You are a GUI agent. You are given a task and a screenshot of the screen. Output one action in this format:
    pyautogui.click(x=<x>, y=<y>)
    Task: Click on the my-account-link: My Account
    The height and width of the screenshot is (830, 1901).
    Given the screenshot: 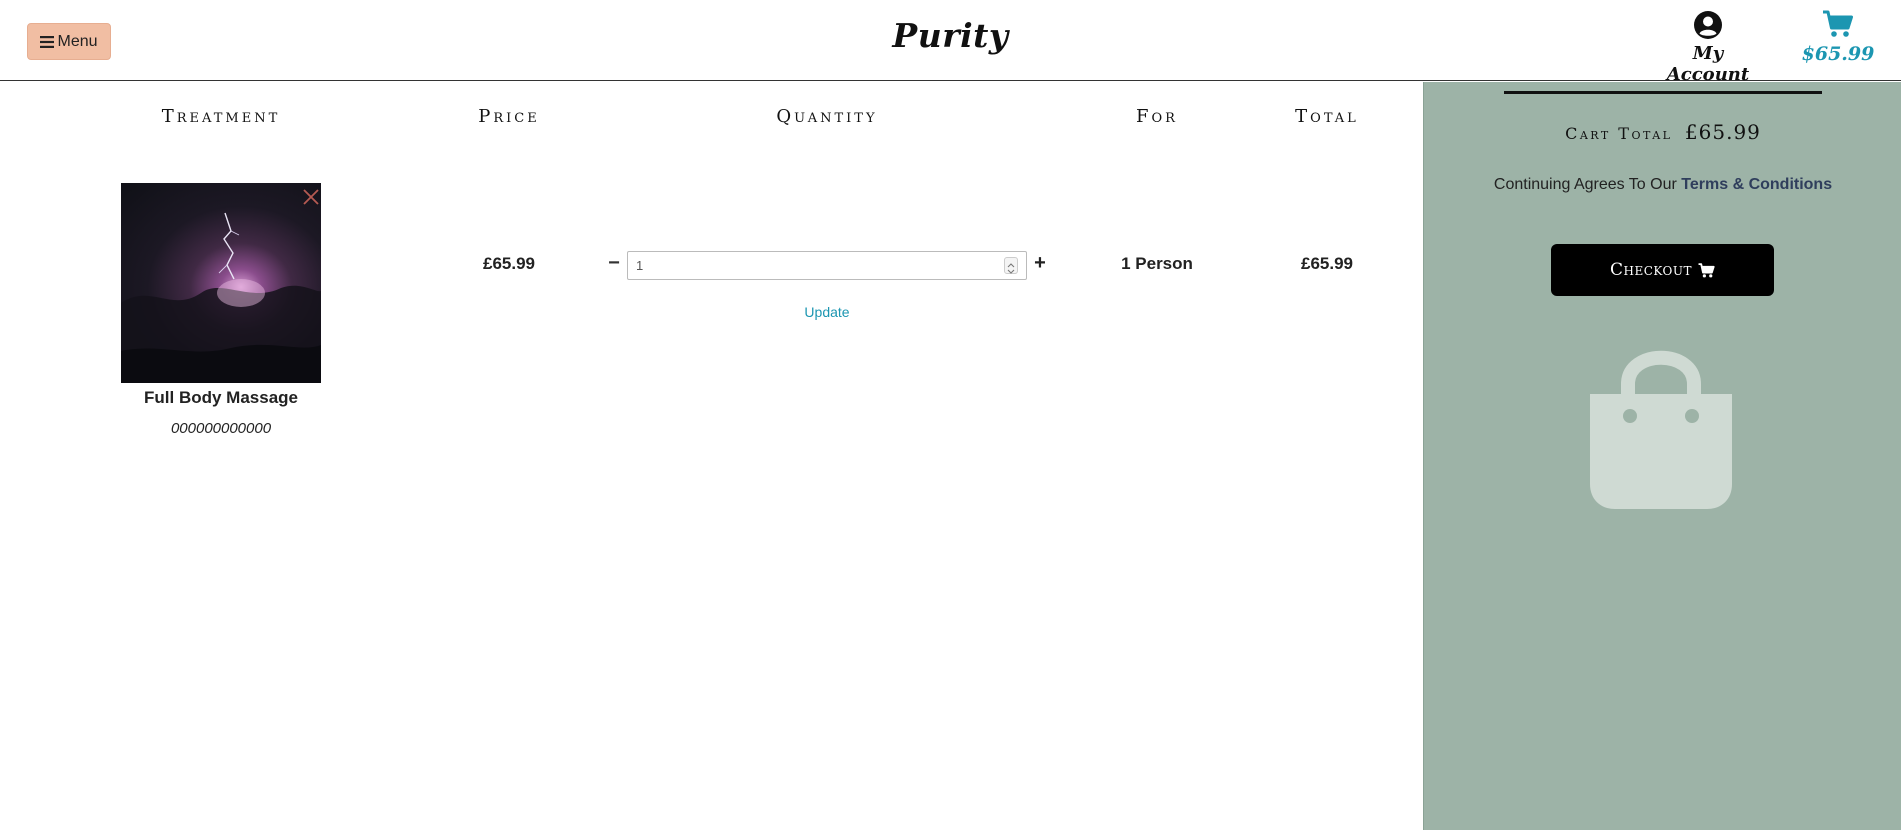 What is the action you would take?
    pyautogui.click(x=1708, y=47)
    